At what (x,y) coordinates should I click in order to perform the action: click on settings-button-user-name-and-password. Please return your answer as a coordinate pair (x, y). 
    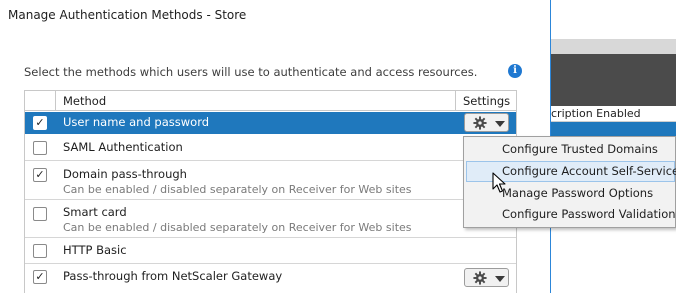
    Looking at the image, I should click on (486, 122).